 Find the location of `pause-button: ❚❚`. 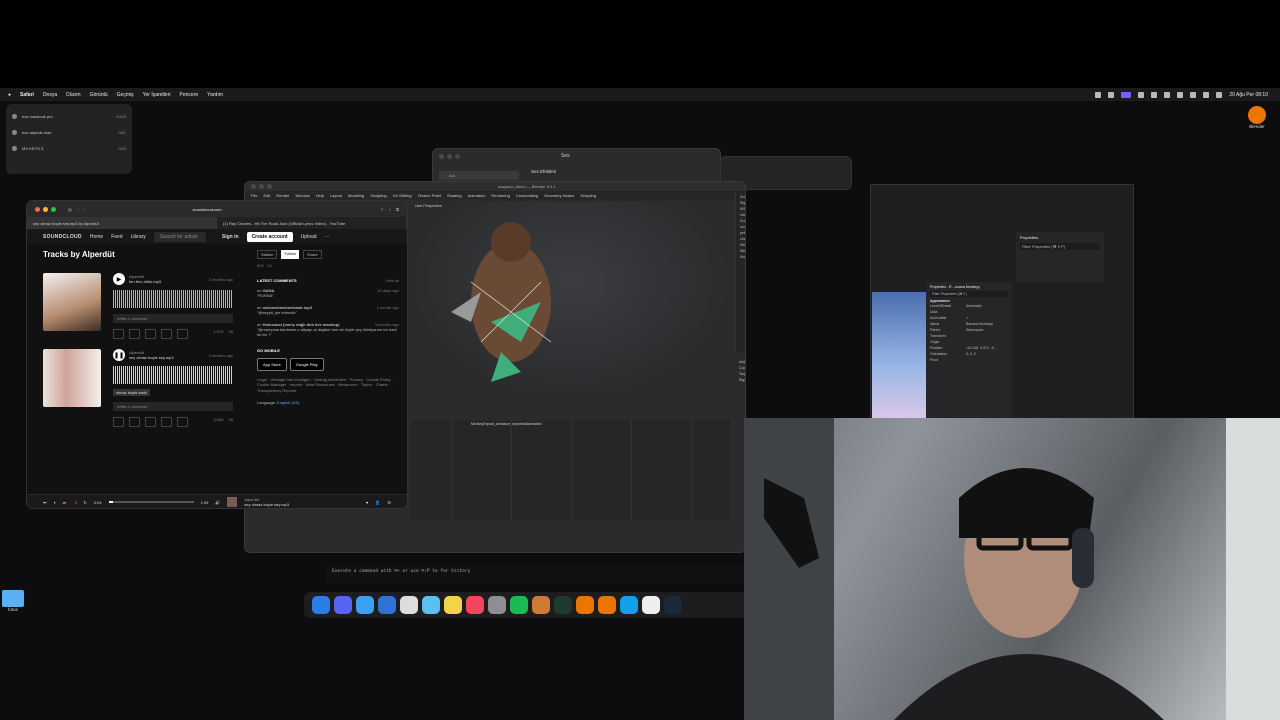

pause-button: ❚❚ is located at coordinates (119, 355).